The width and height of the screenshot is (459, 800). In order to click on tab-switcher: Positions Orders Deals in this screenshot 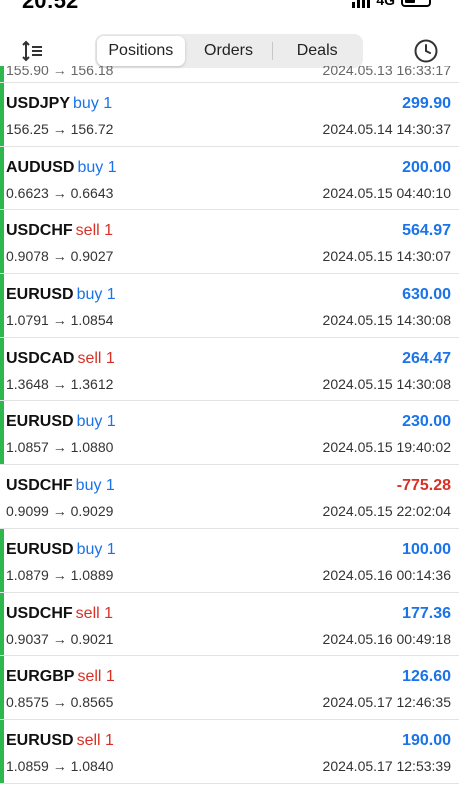, I will do `click(229, 51)`.